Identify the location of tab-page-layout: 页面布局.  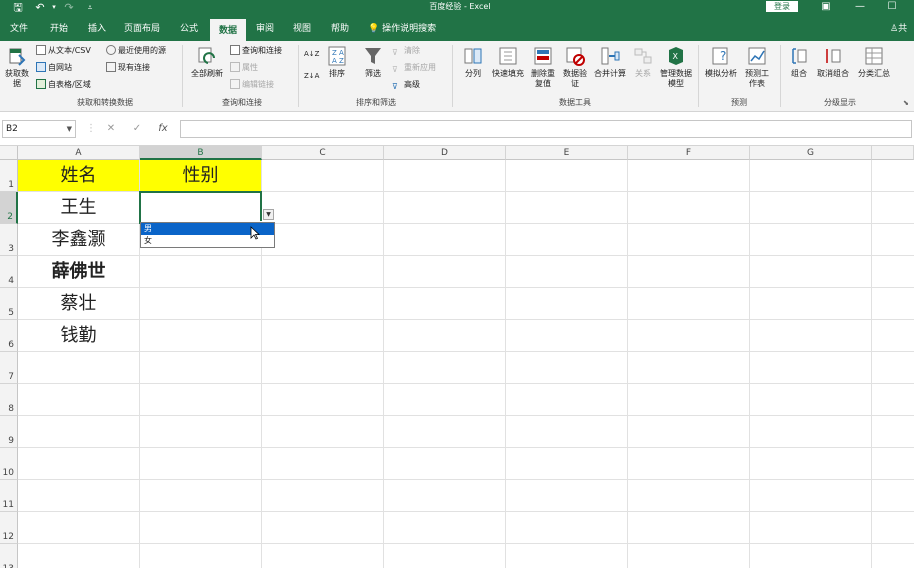
(142, 30).